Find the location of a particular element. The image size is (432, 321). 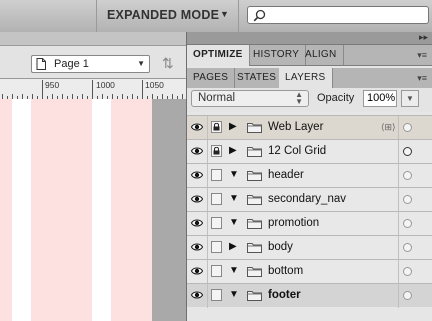

layer-row: ▼ secondary_nav is located at coordinates (309, 199).